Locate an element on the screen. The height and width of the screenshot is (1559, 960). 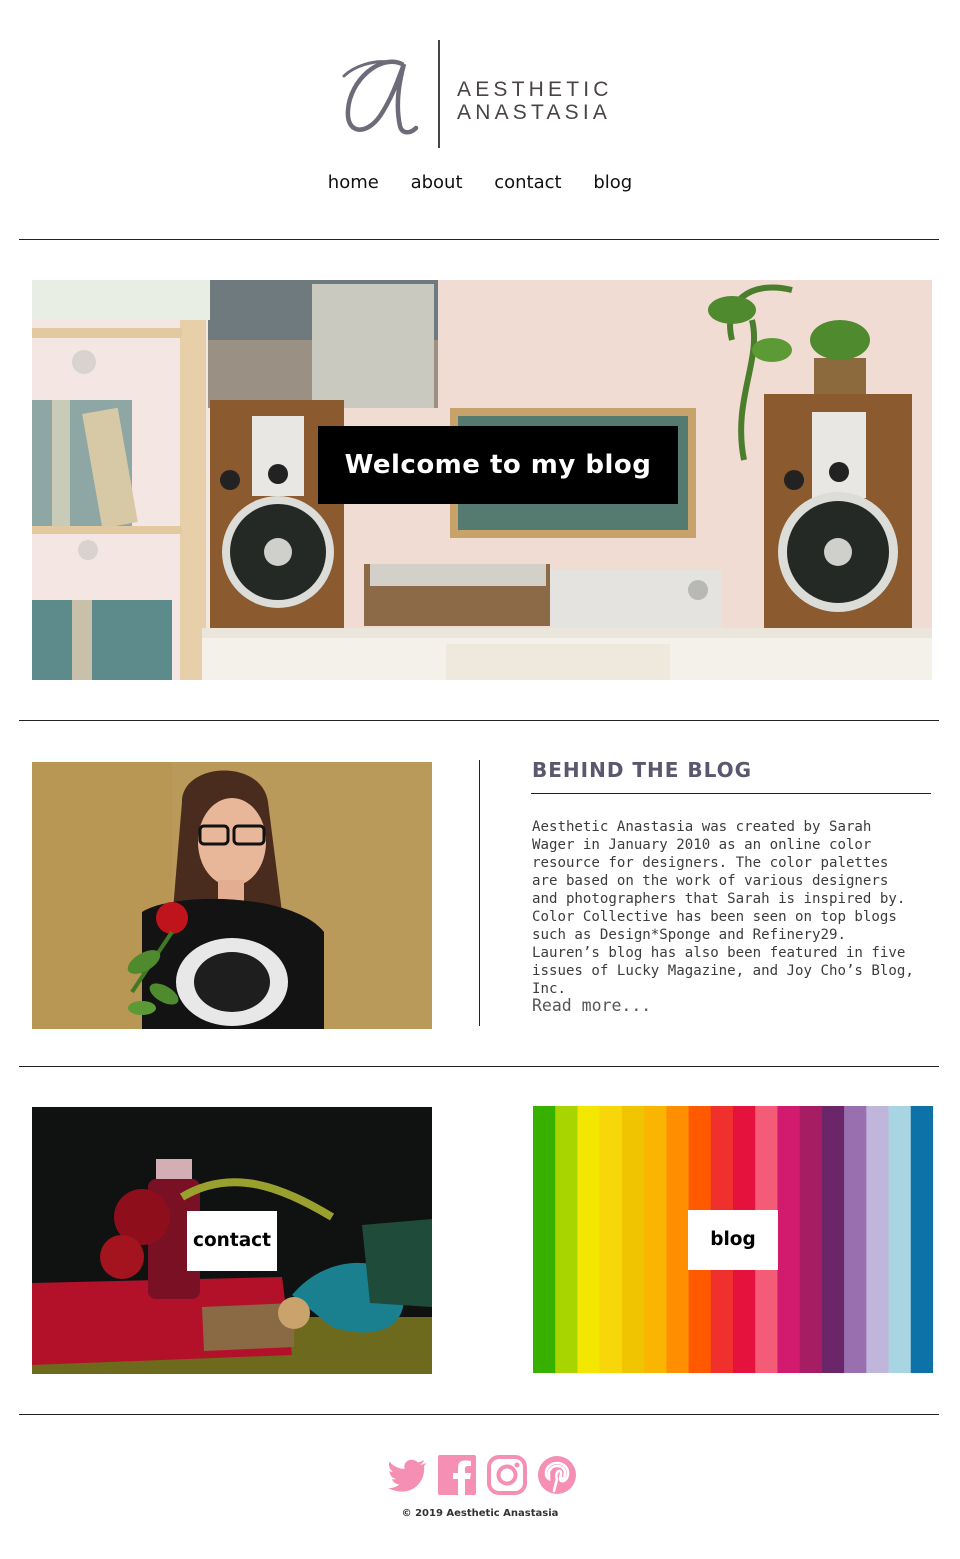
nav-home: home is located at coordinates (353, 182).